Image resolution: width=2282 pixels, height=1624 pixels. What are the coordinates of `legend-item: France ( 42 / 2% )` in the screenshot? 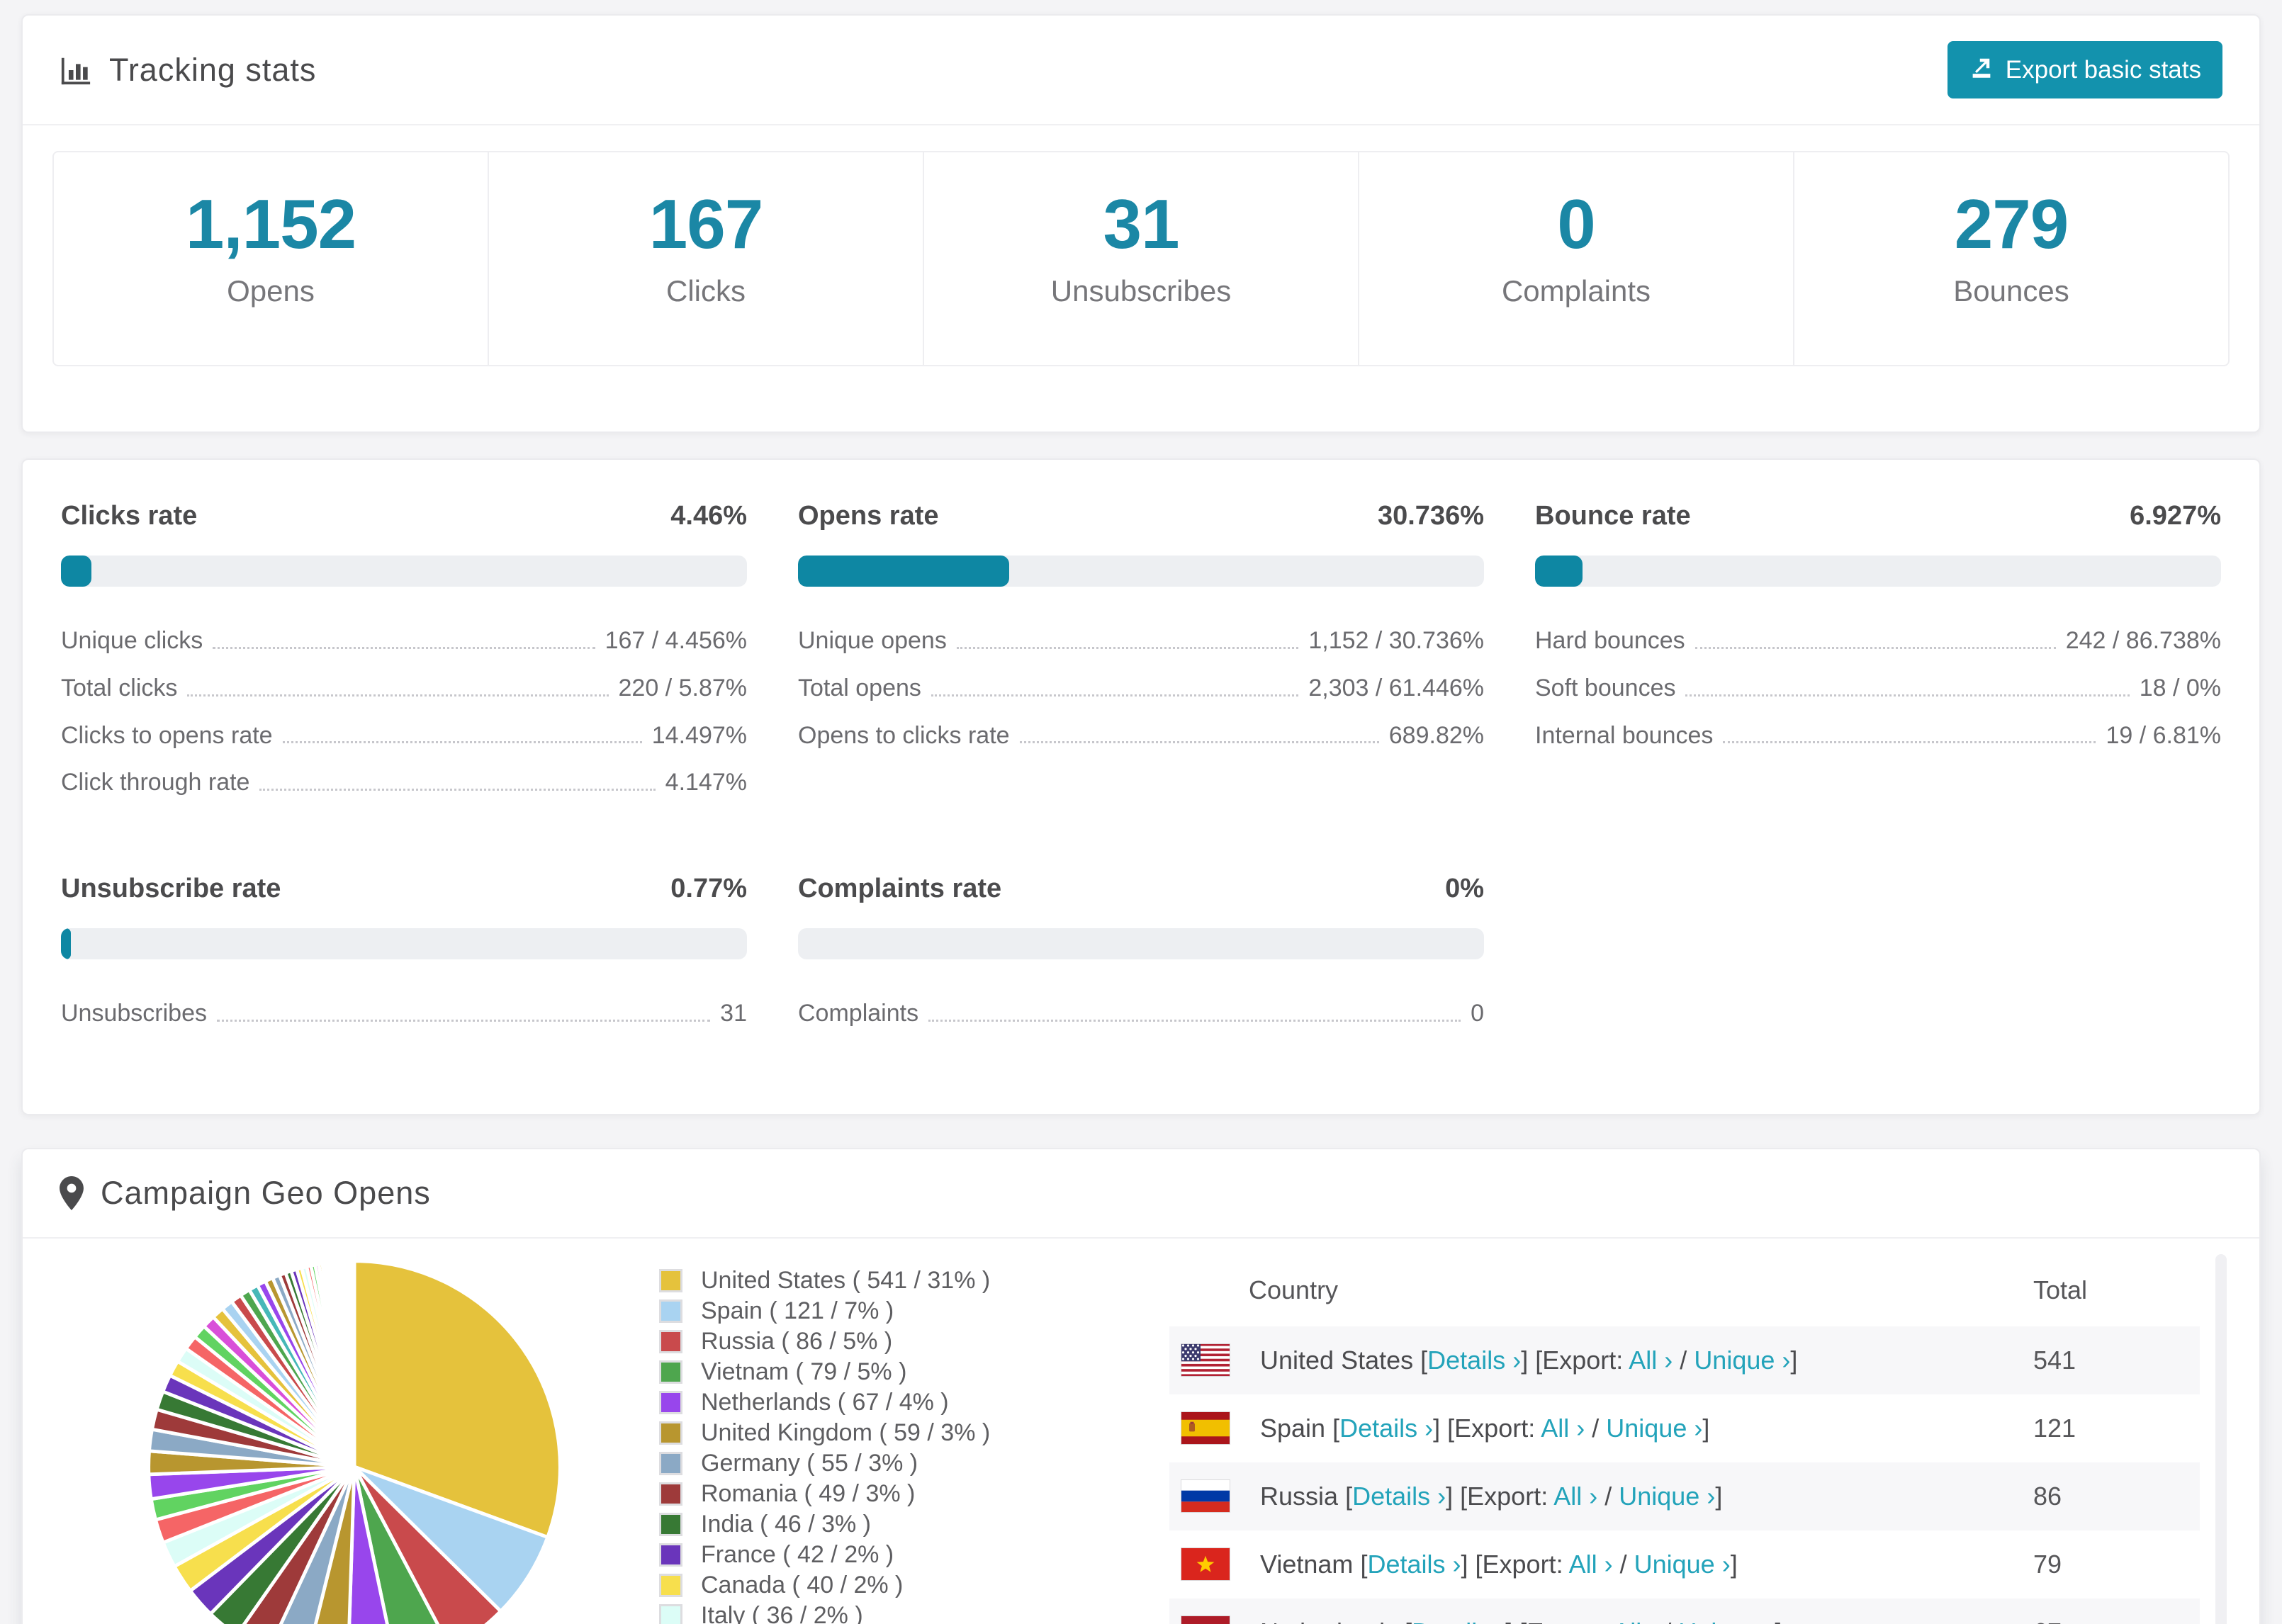 It's located at (829, 1555).